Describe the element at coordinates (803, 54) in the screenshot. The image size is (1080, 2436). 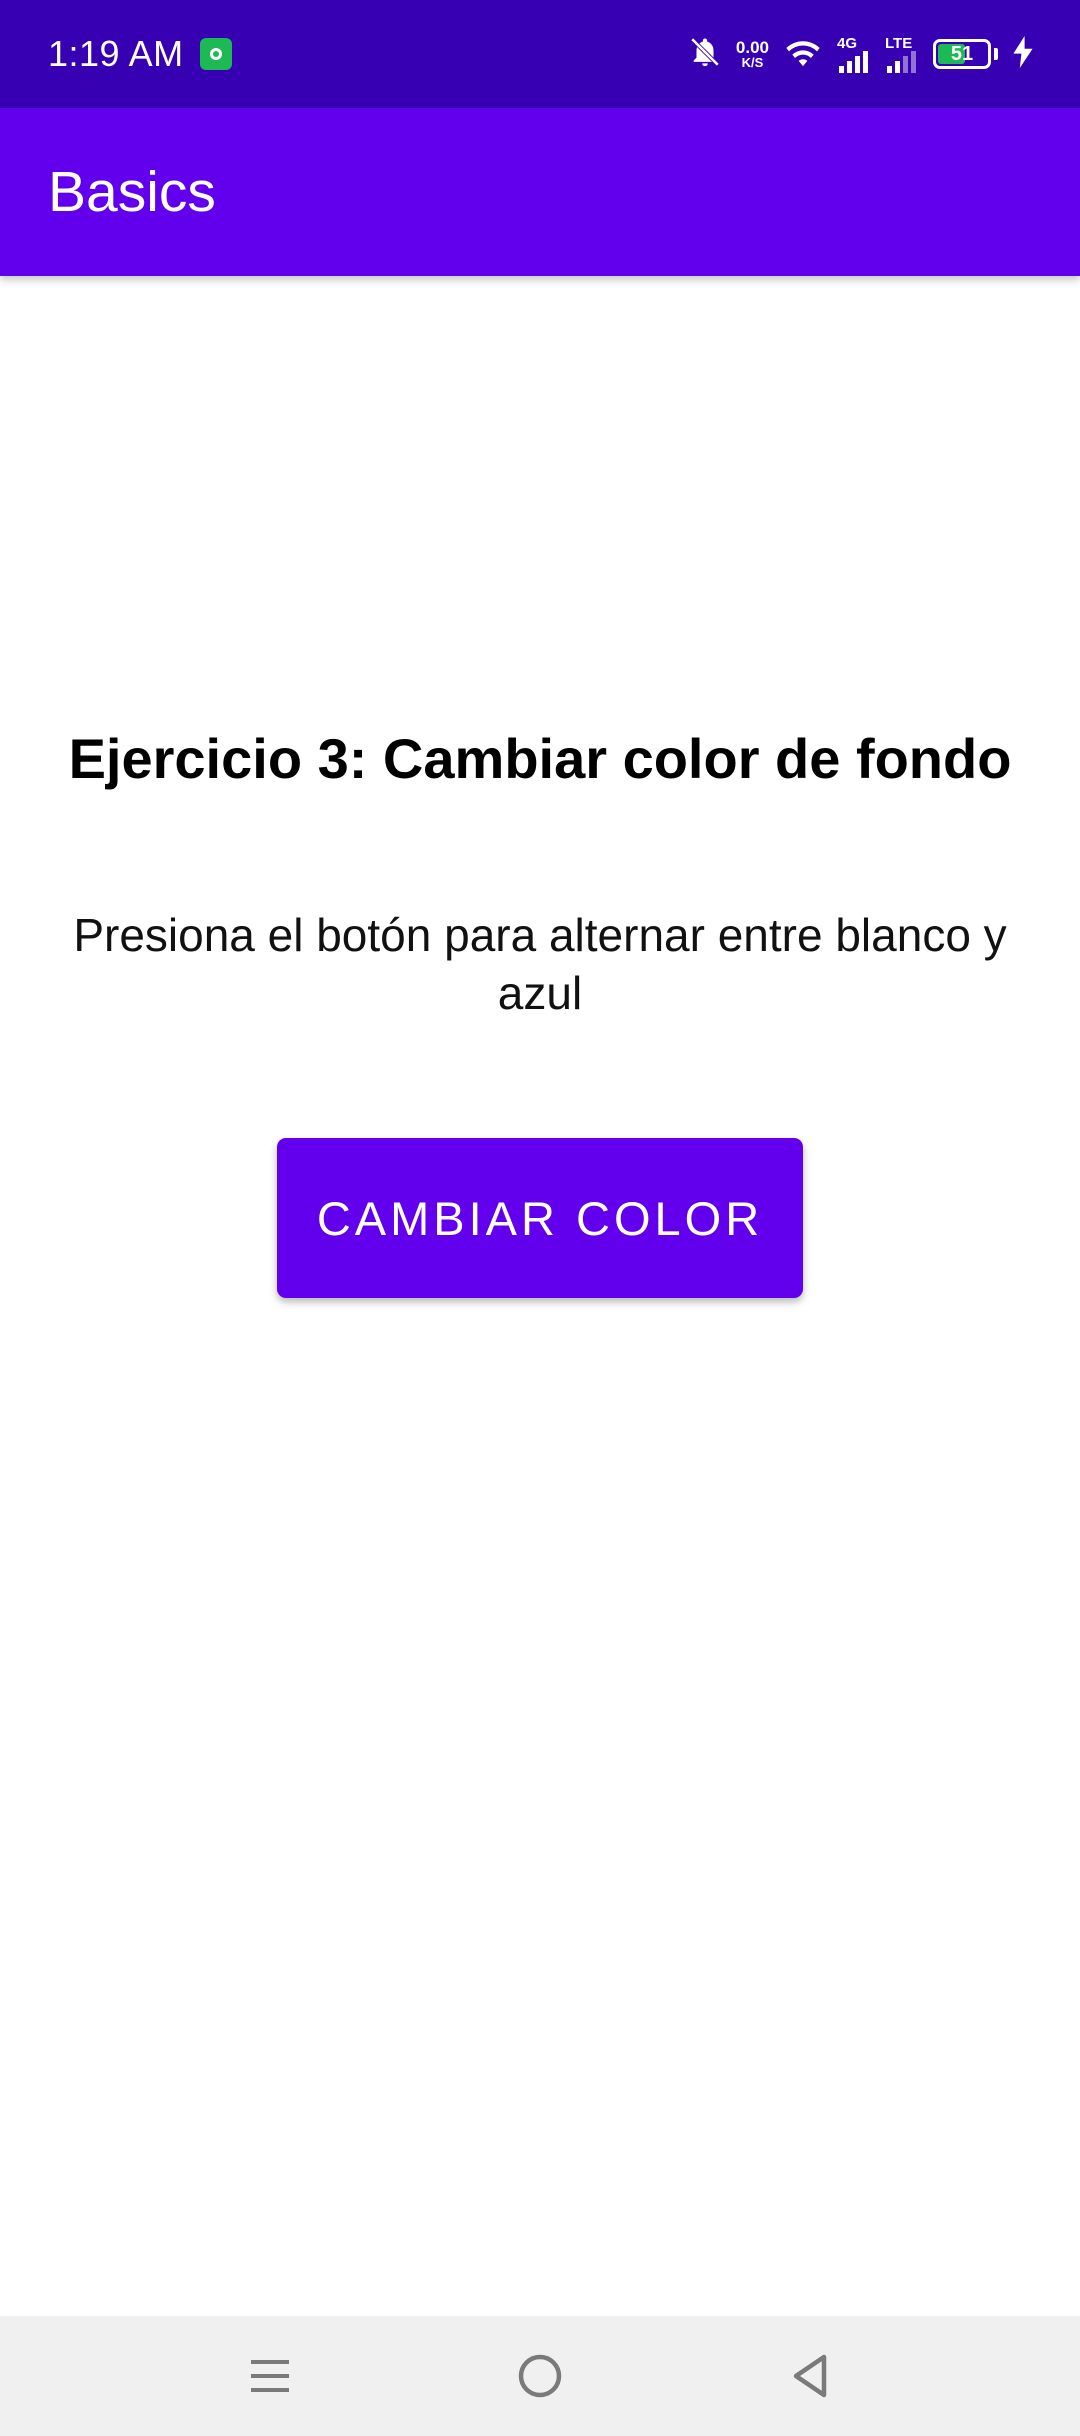
I see `wifi-icon` at that location.